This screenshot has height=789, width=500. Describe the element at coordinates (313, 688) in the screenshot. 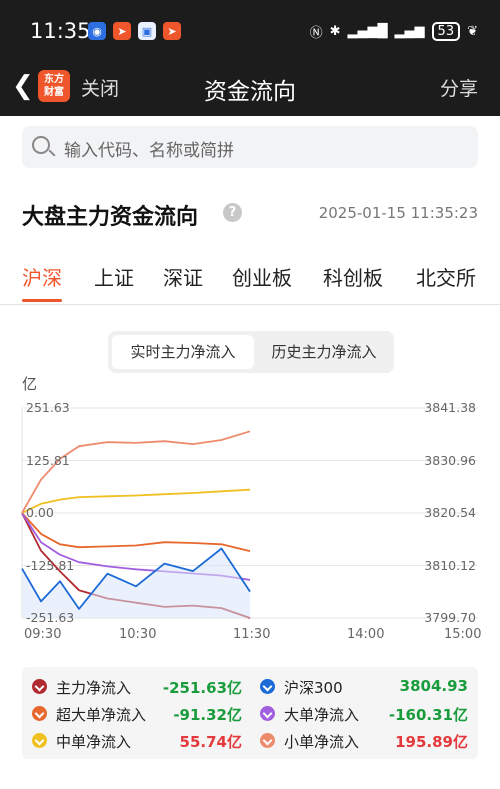

I see `legend-name: 沪深300` at that location.